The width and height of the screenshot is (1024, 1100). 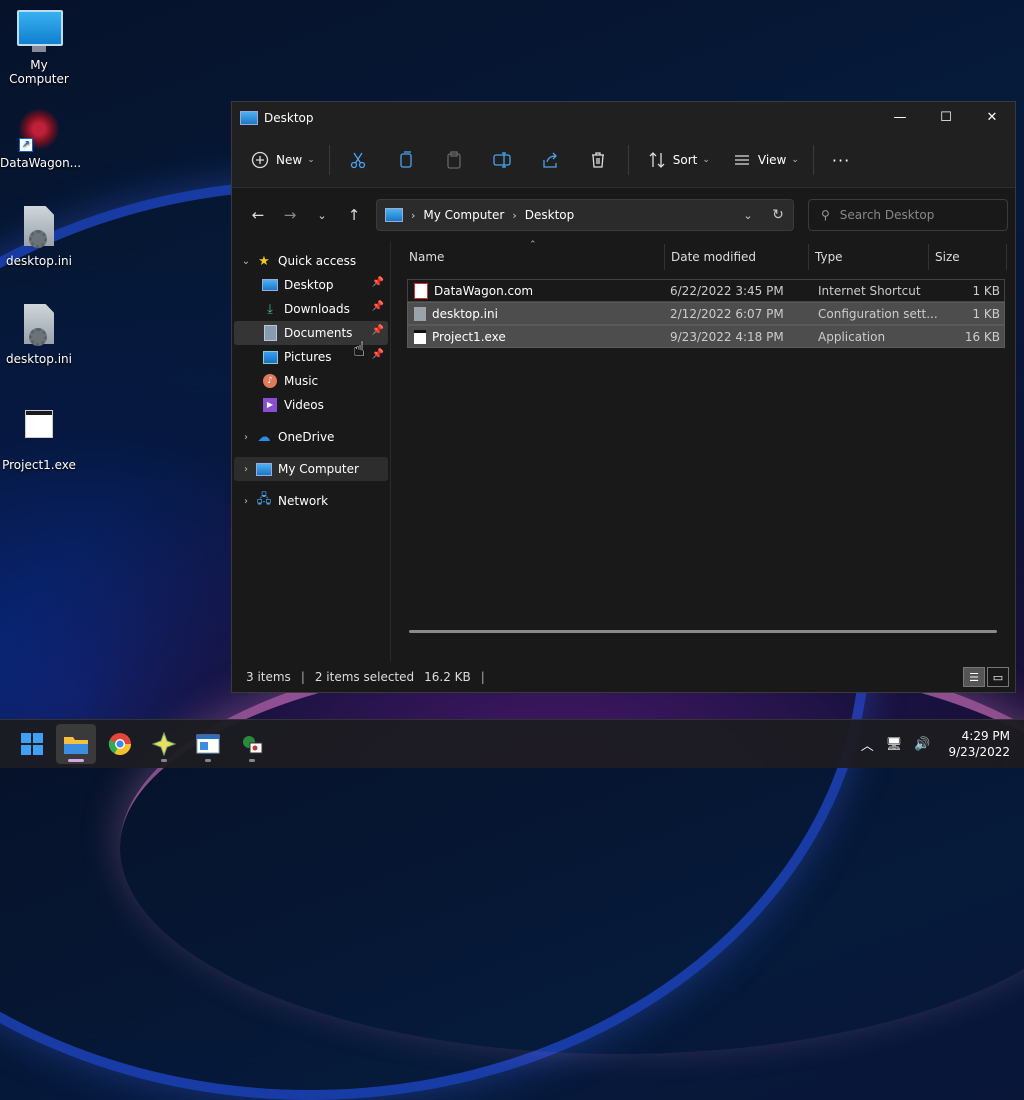 What do you see at coordinates (685, 160) in the screenshot?
I see `sort-label: Sort` at bounding box center [685, 160].